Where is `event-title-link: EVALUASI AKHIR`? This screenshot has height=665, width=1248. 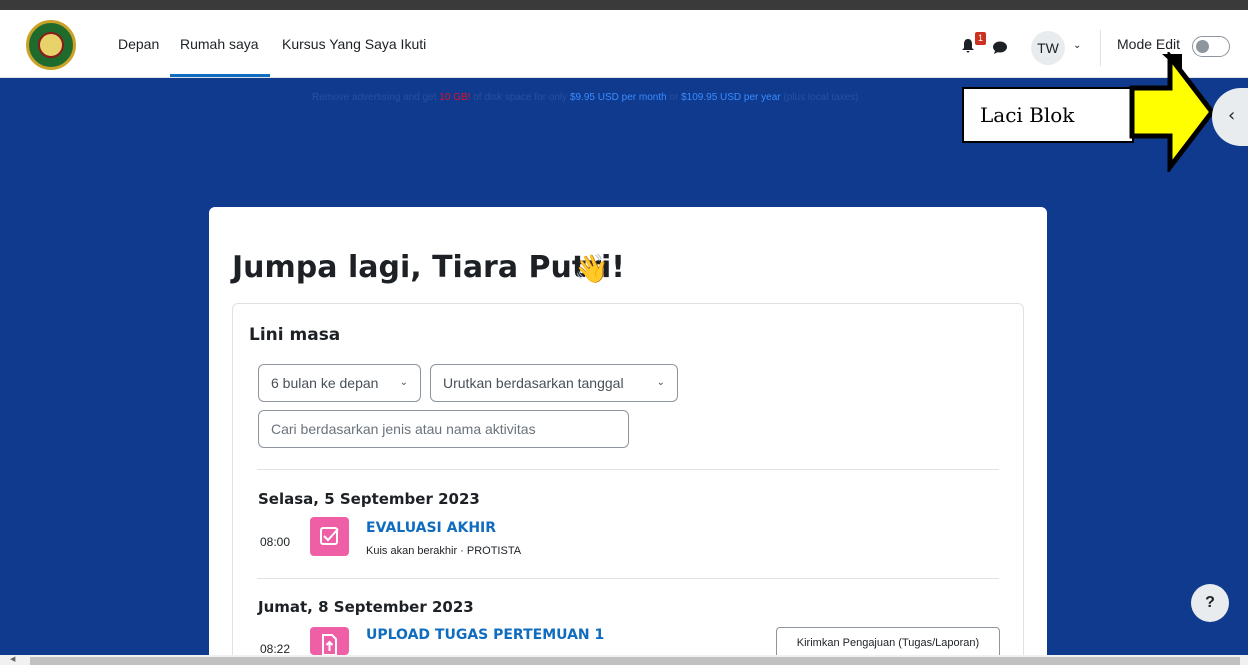
event-title-link: EVALUASI AKHIR is located at coordinates (431, 528).